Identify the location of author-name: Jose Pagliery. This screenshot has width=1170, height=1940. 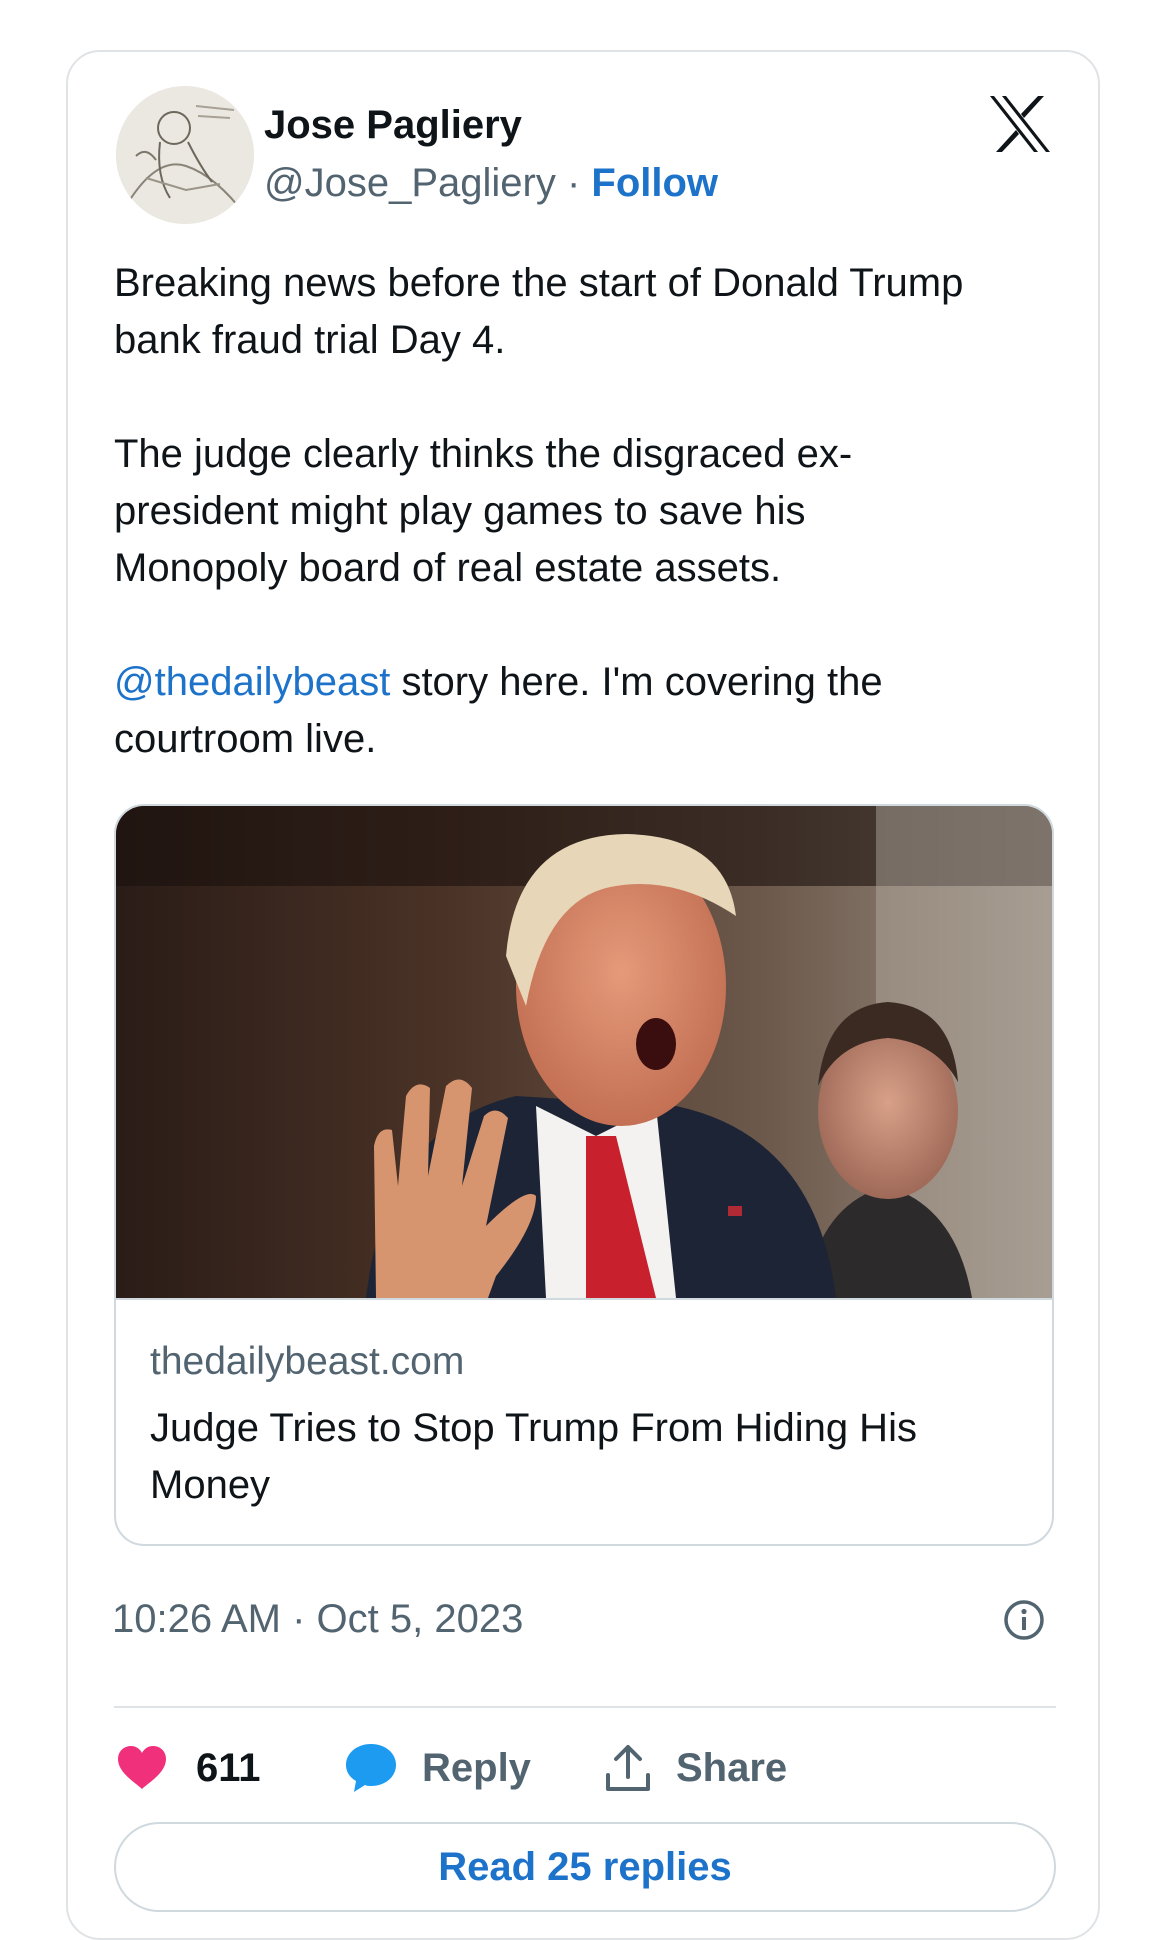
(393, 125).